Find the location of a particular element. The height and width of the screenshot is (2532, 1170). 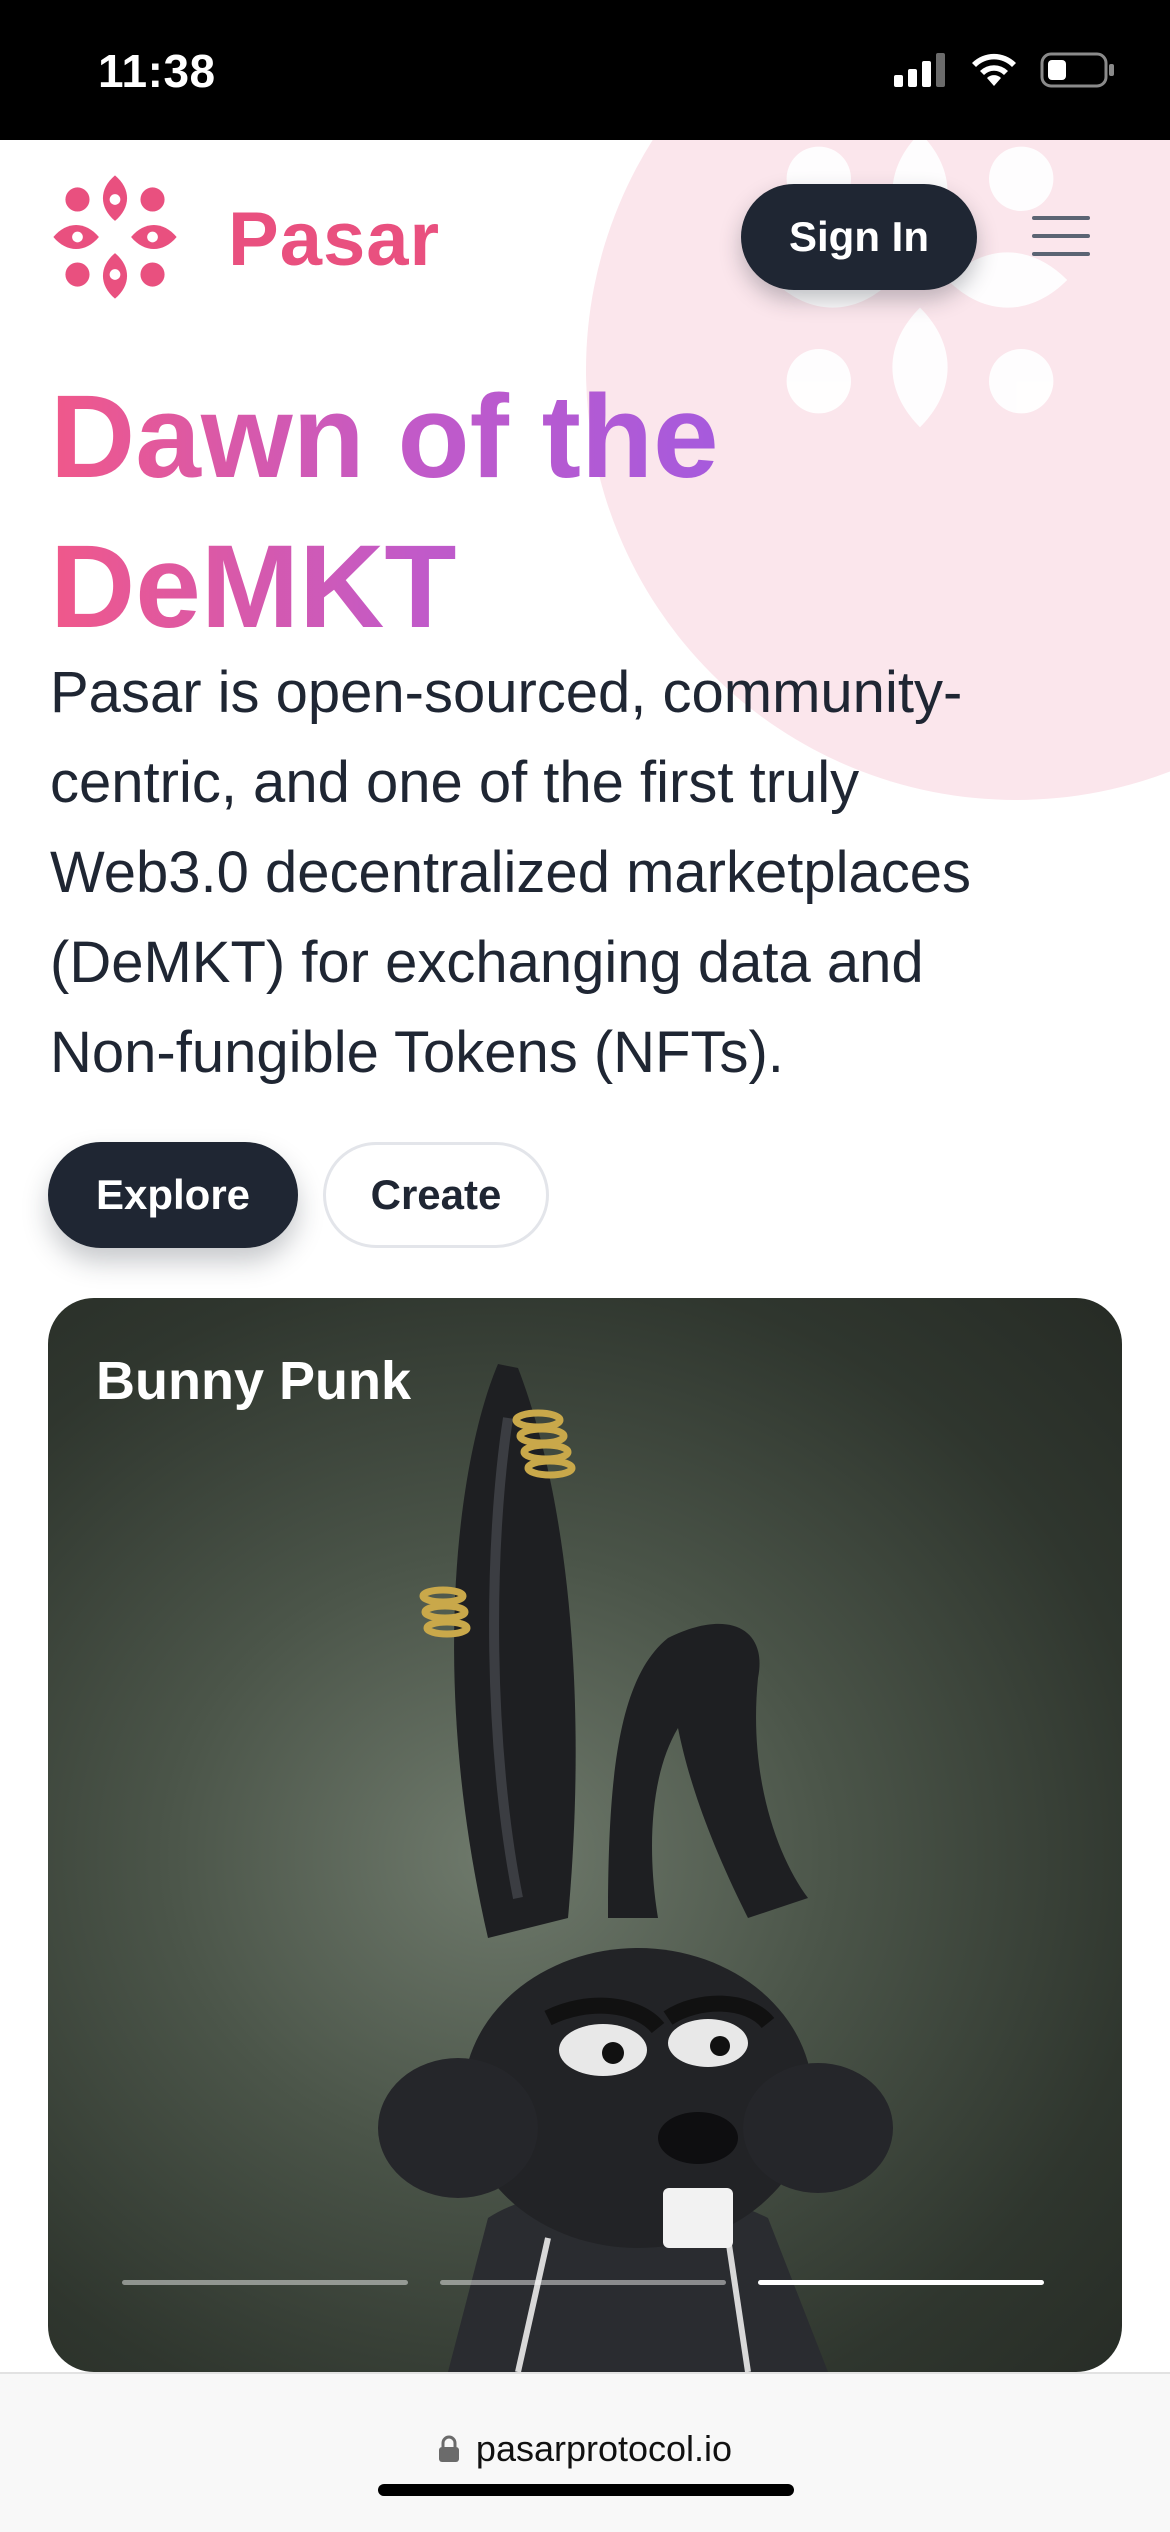

slide-progress-3-active is located at coordinates (901, 2282).